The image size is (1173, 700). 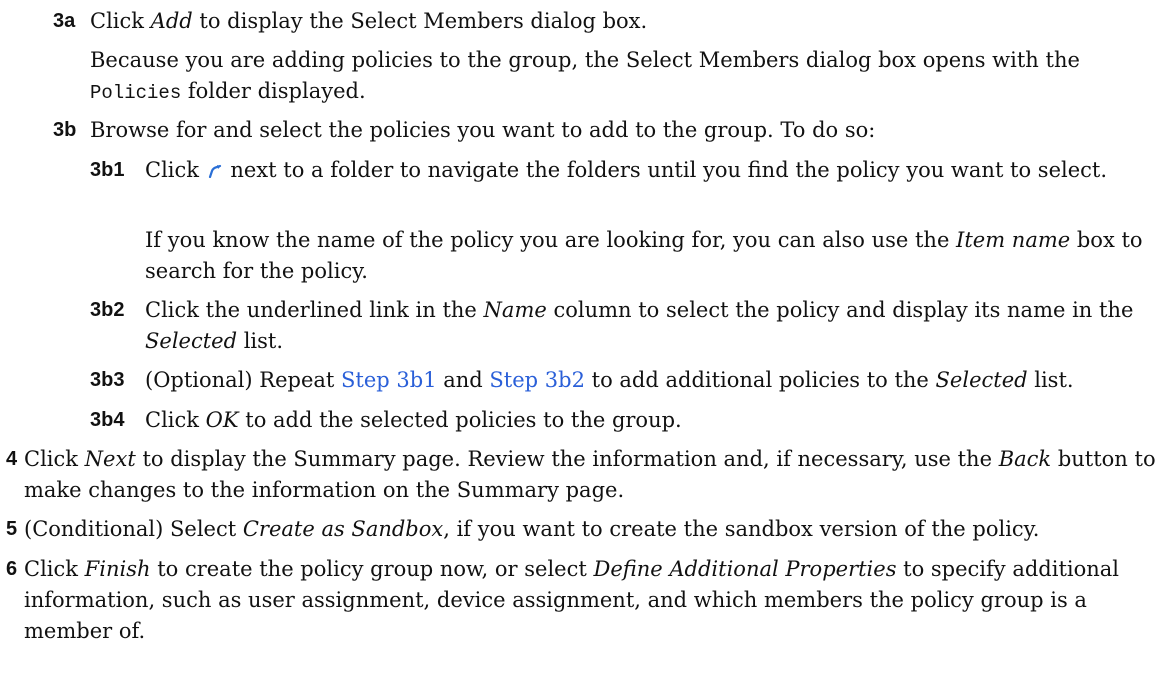 What do you see at coordinates (107, 380) in the screenshot?
I see `step-number: 3b3` at bounding box center [107, 380].